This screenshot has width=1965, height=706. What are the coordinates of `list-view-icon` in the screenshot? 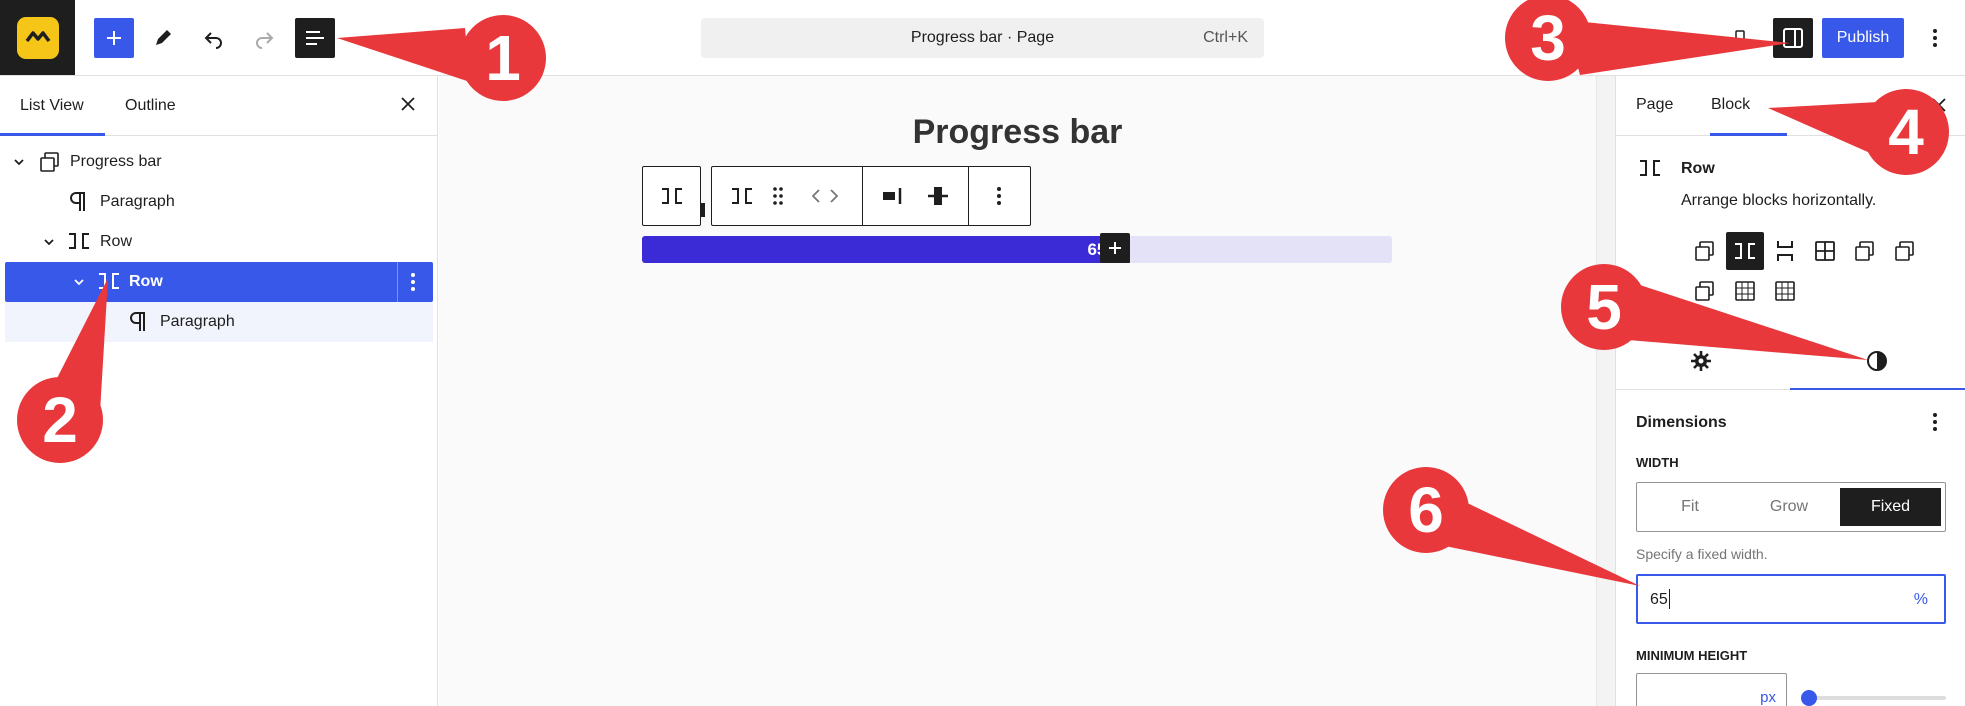 It's located at (315, 38).